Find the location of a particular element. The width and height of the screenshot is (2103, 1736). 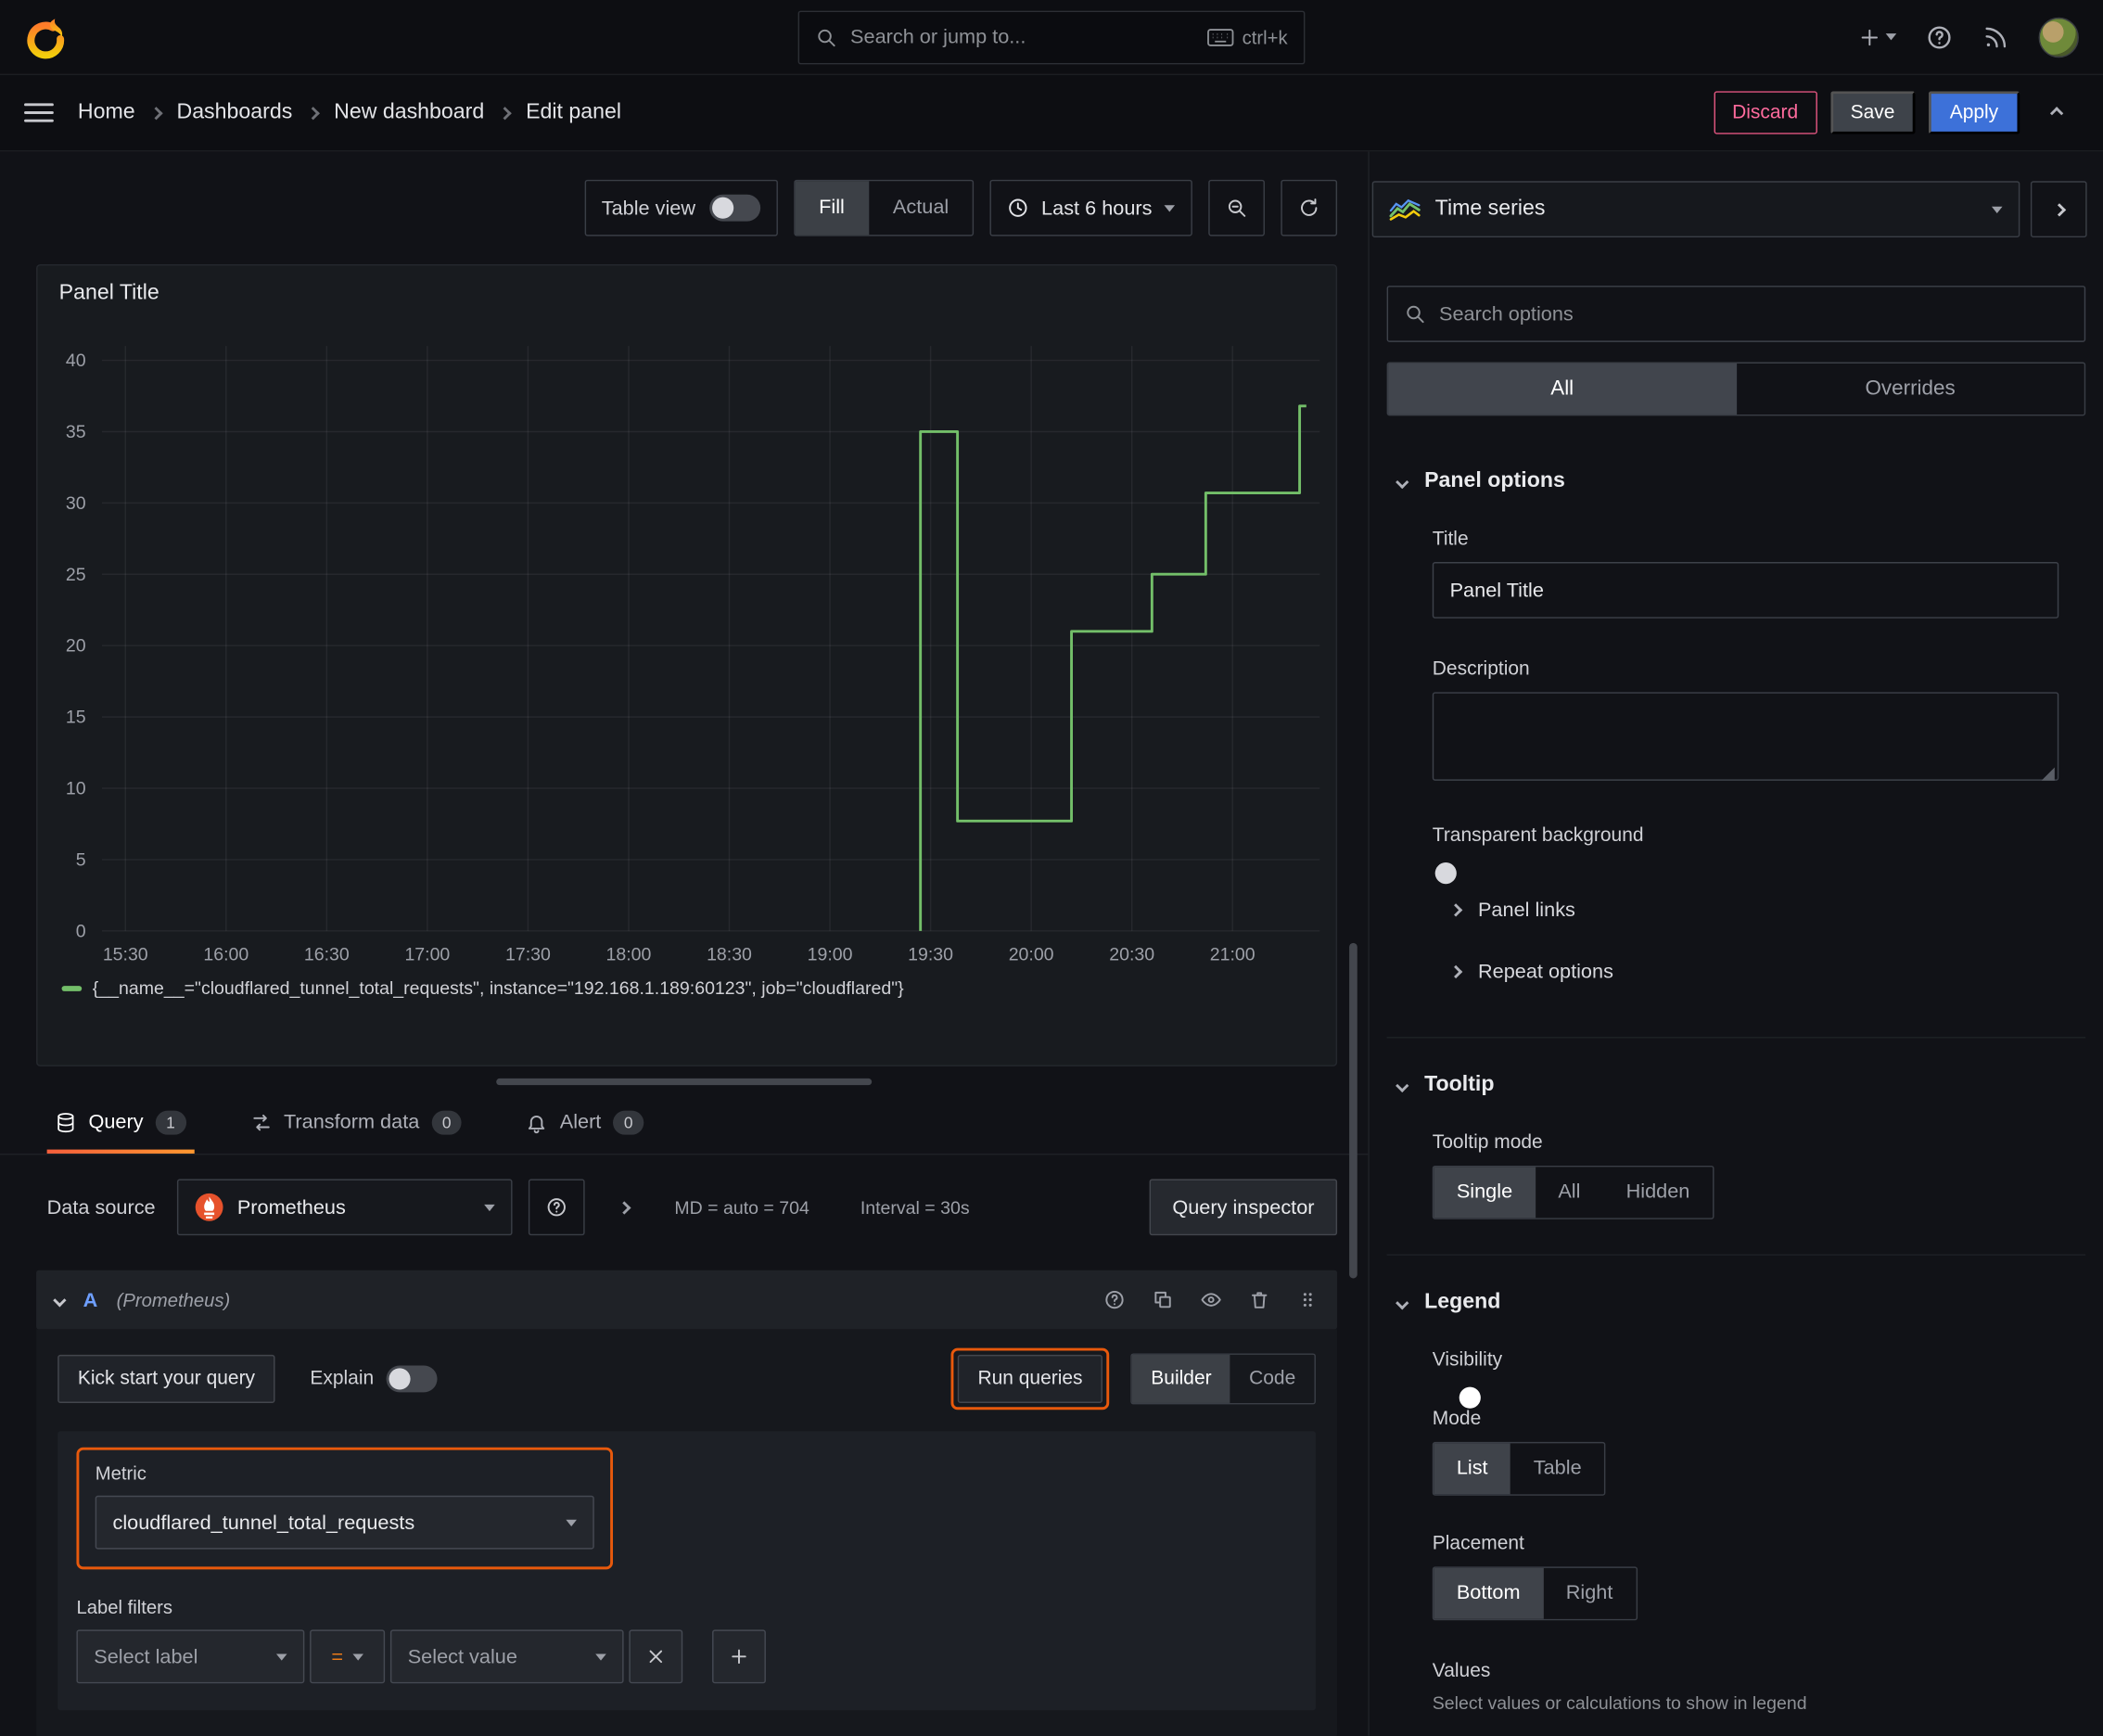

new-menu-button is located at coordinates (1878, 36).